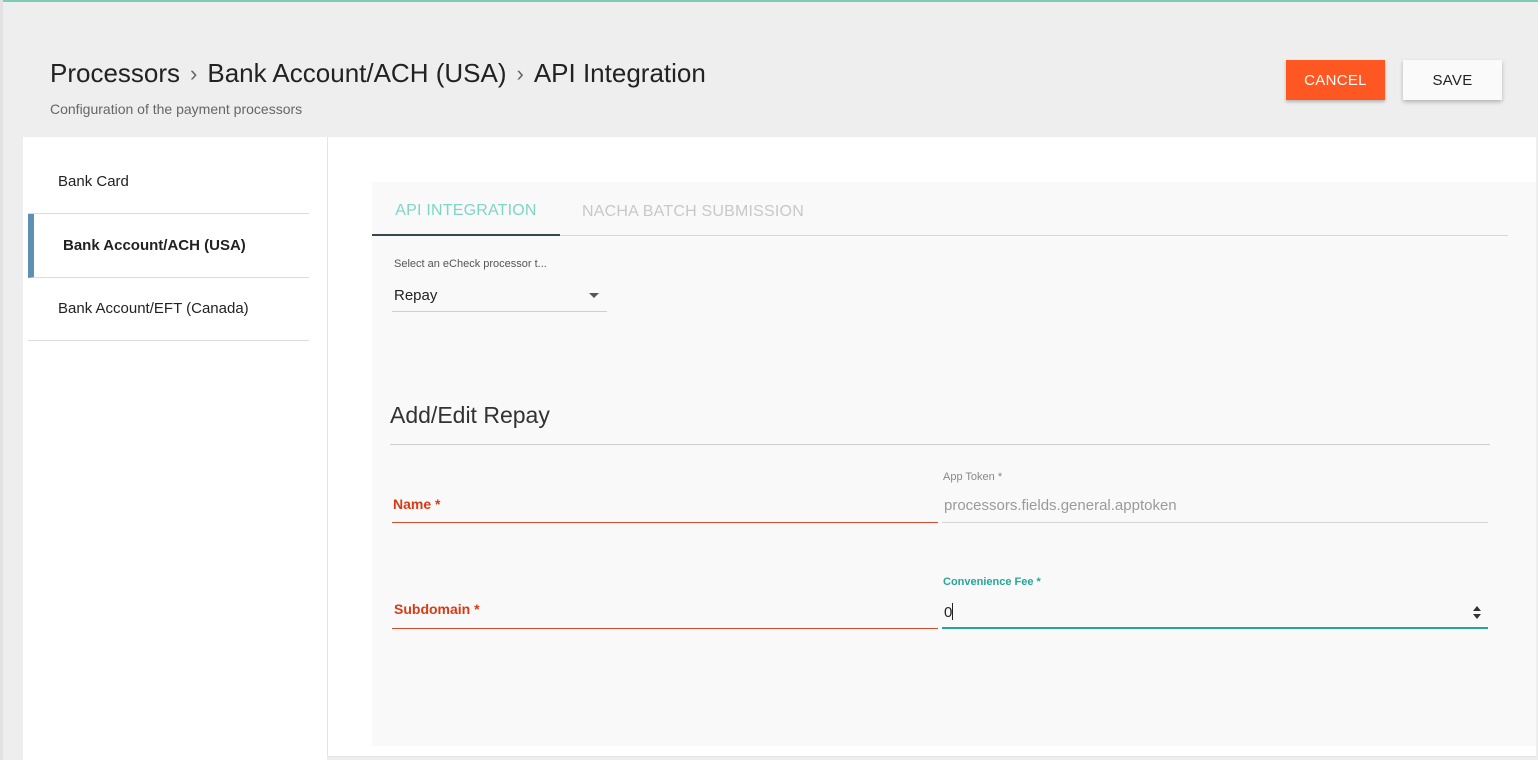 The height and width of the screenshot is (760, 1538). I want to click on convenience-fee-label: Convenience Fee *, so click(992, 582).